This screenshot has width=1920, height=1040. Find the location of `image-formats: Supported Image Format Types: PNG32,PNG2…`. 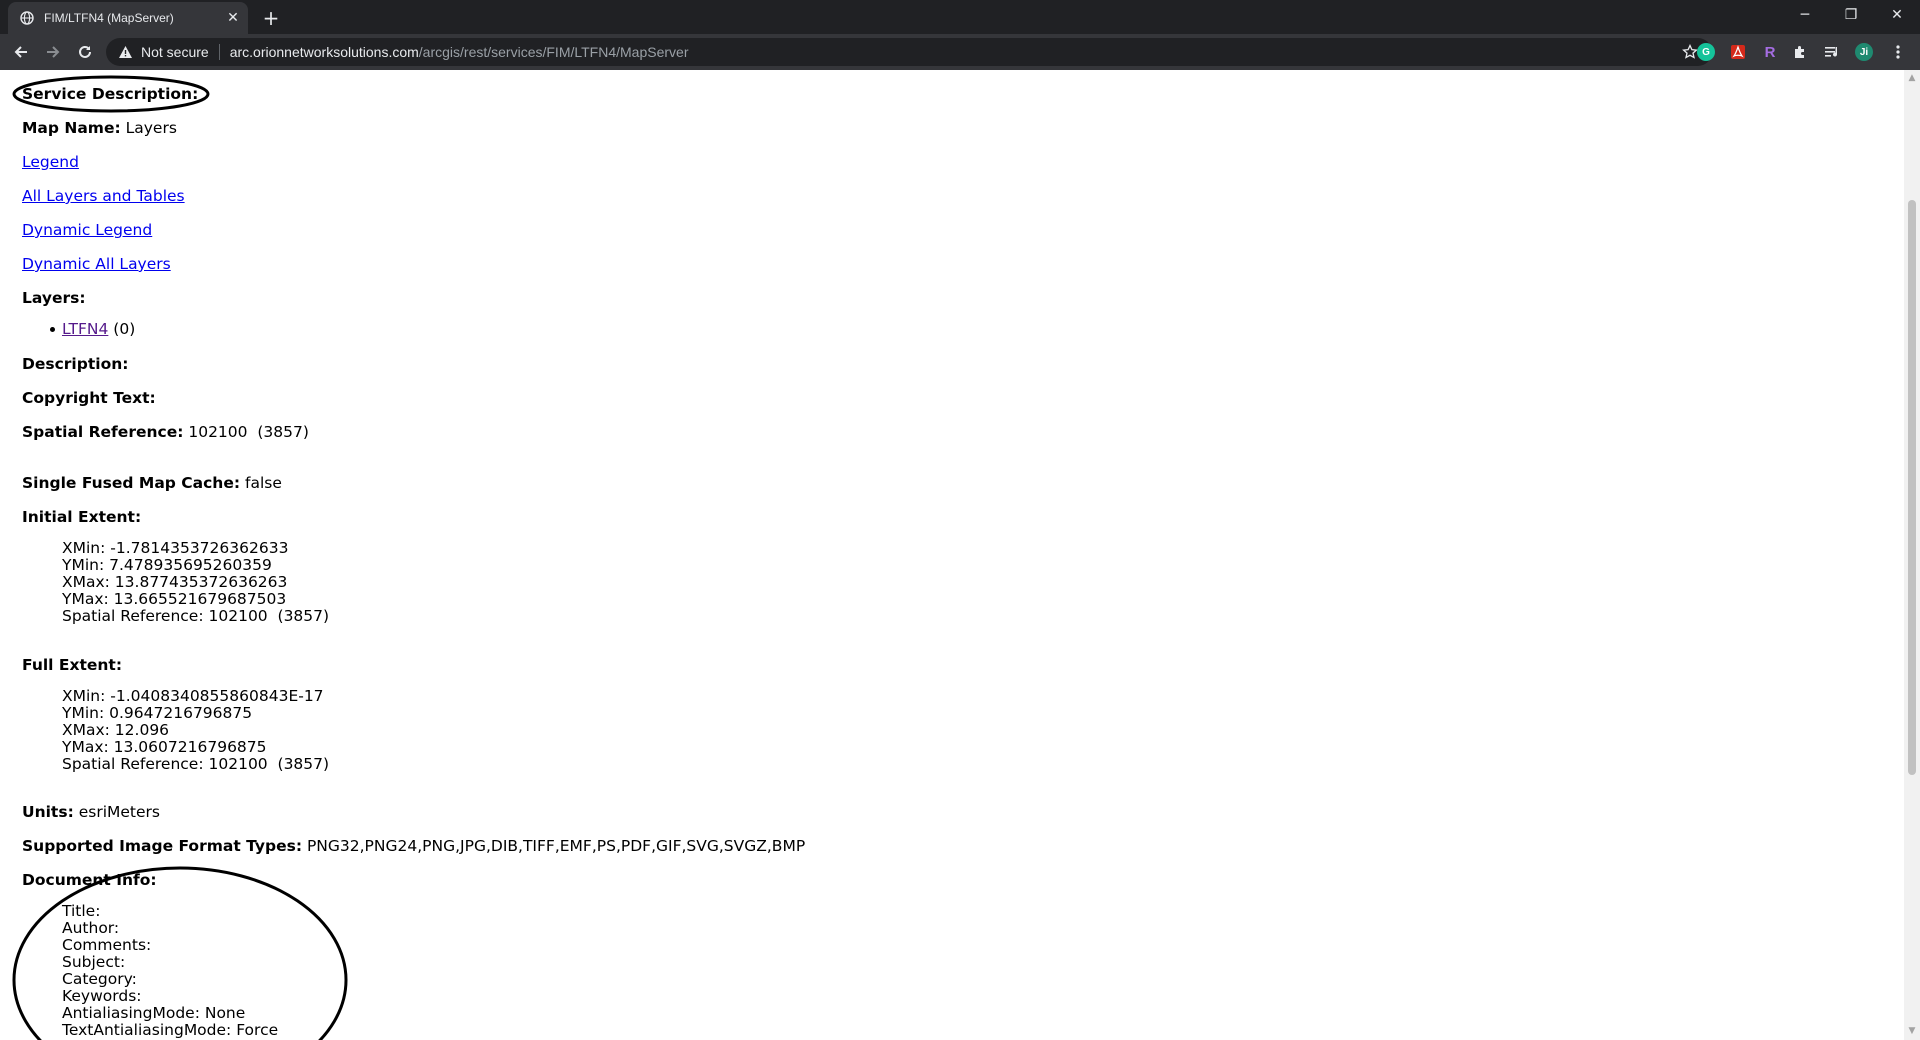

image-formats: Supported Image Format Types: PNG32,PNG2… is located at coordinates (413, 846).